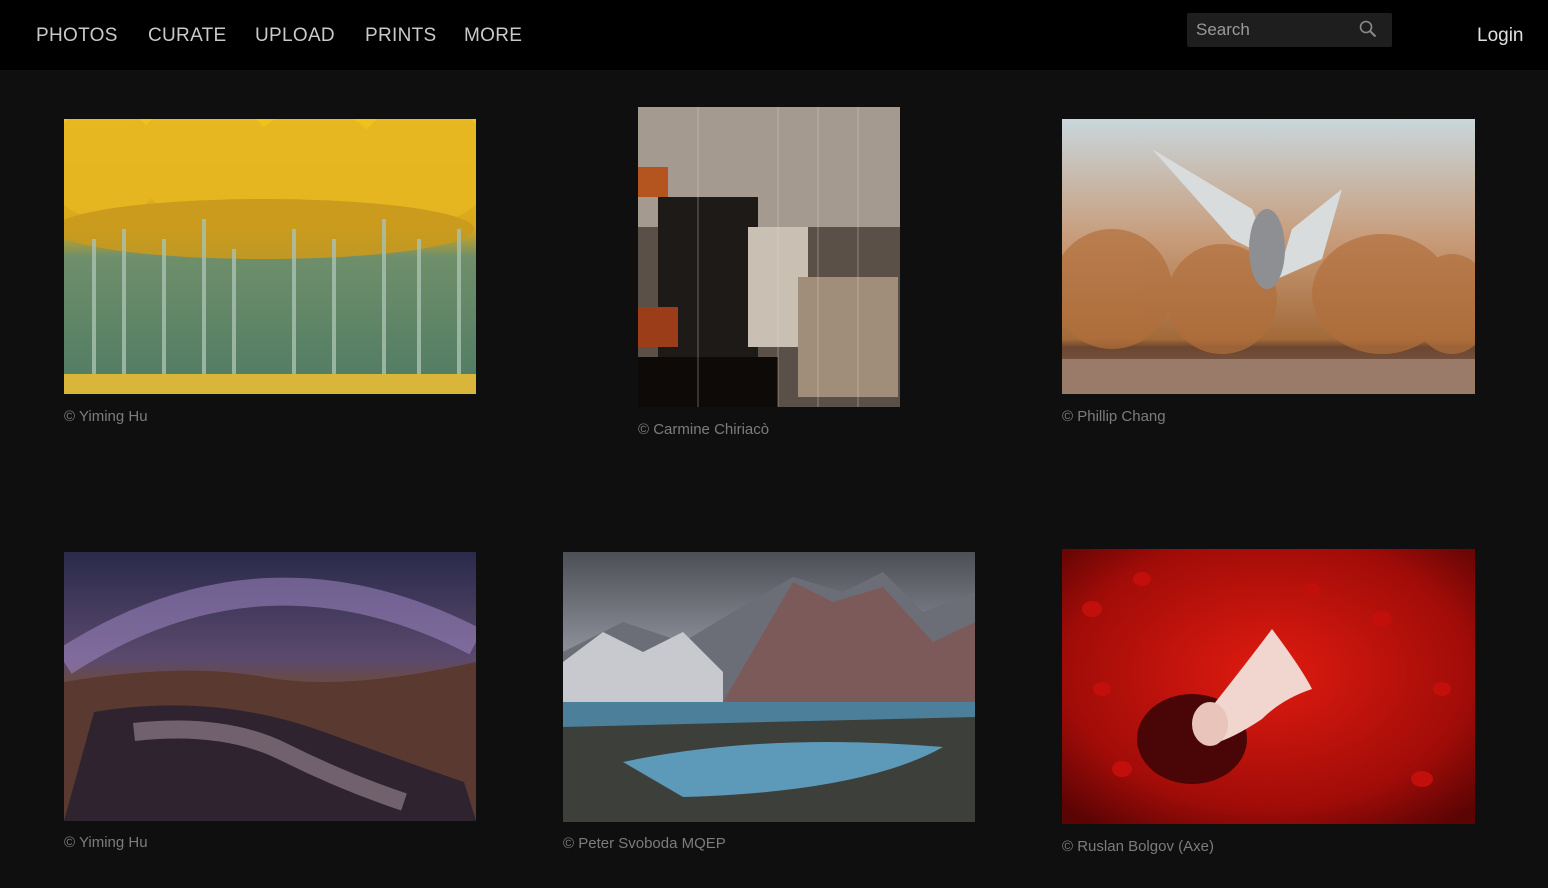 The image size is (1548, 888). What do you see at coordinates (400, 36) in the screenshot?
I see `nav-prints: PRINTS` at bounding box center [400, 36].